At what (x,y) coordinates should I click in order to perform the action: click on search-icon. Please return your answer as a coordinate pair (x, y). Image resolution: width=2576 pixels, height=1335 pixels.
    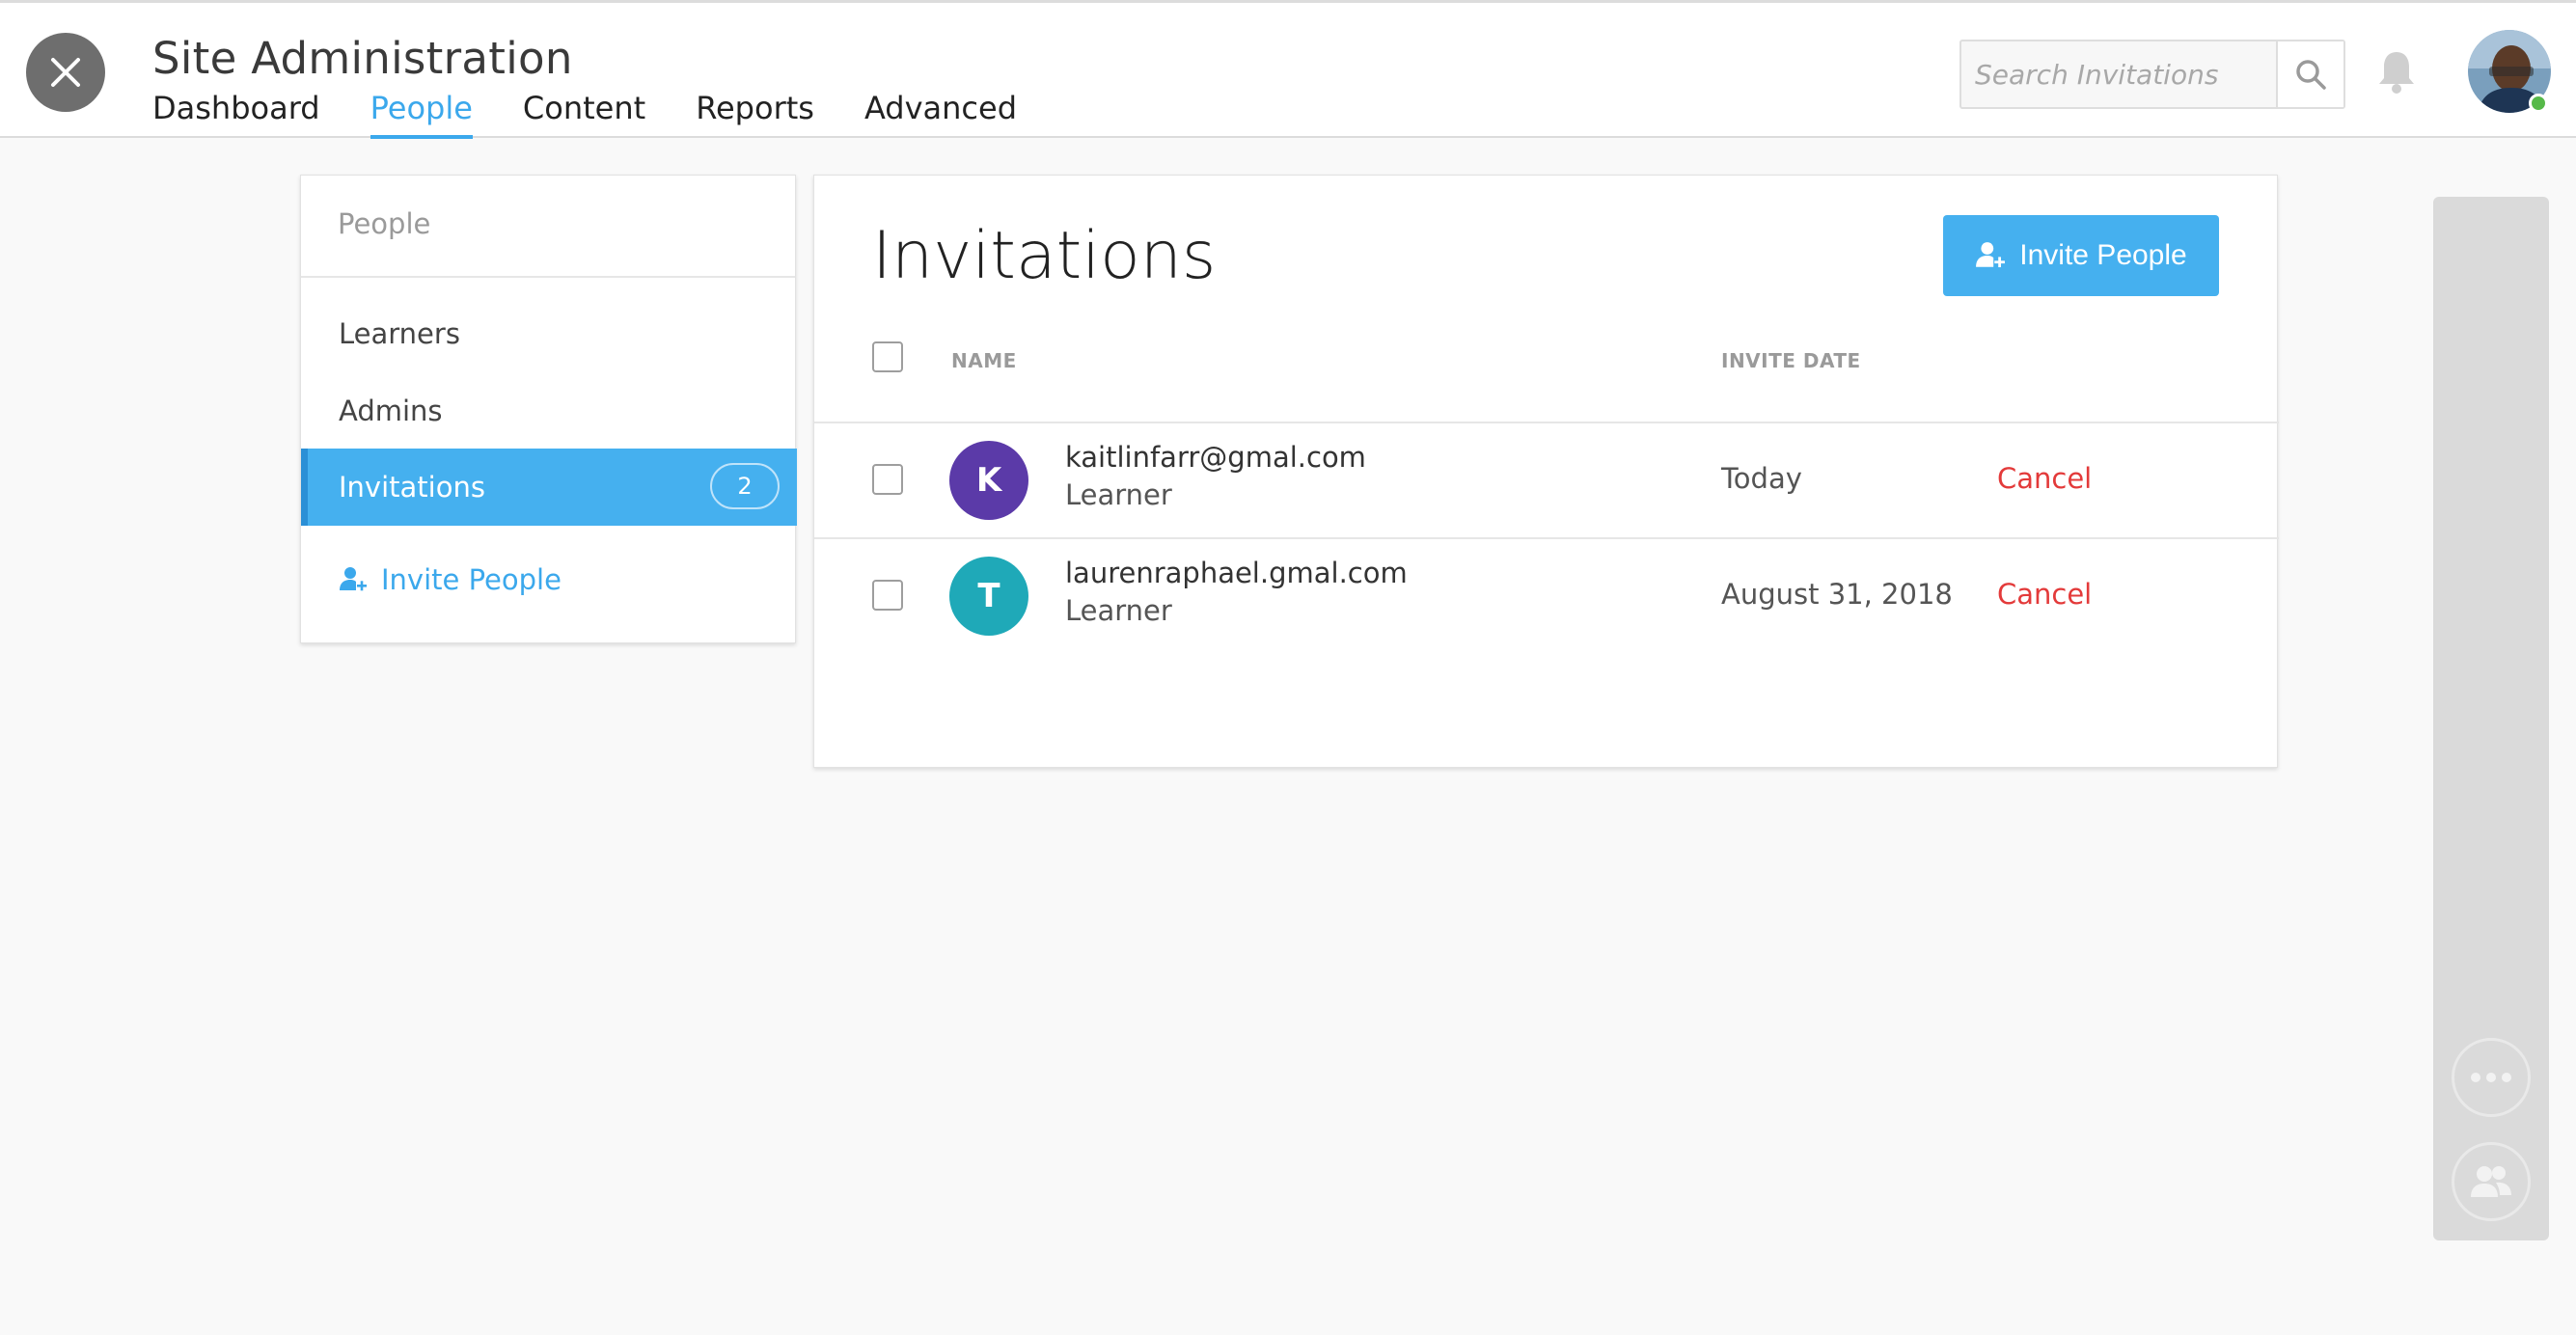
    Looking at the image, I should click on (2311, 75).